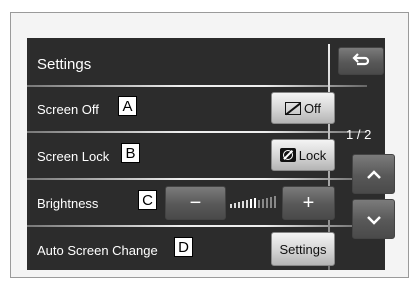 This screenshot has height=291, width=419. I want to click on page-up-button, so click(373, 174).